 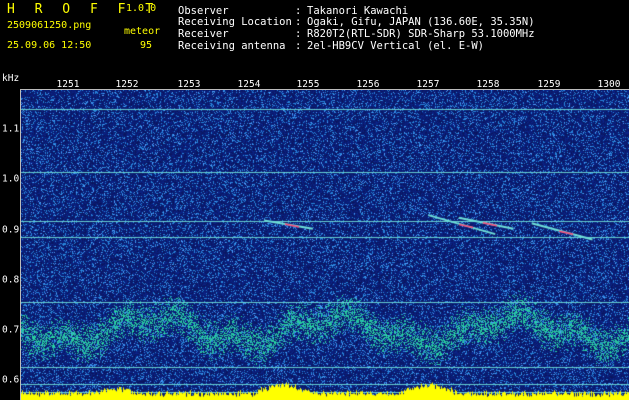 What do you see at coordinates (141, 8) in the screenshot?
I see `version-label: 1.0.0` at bounding box center [141, 8].